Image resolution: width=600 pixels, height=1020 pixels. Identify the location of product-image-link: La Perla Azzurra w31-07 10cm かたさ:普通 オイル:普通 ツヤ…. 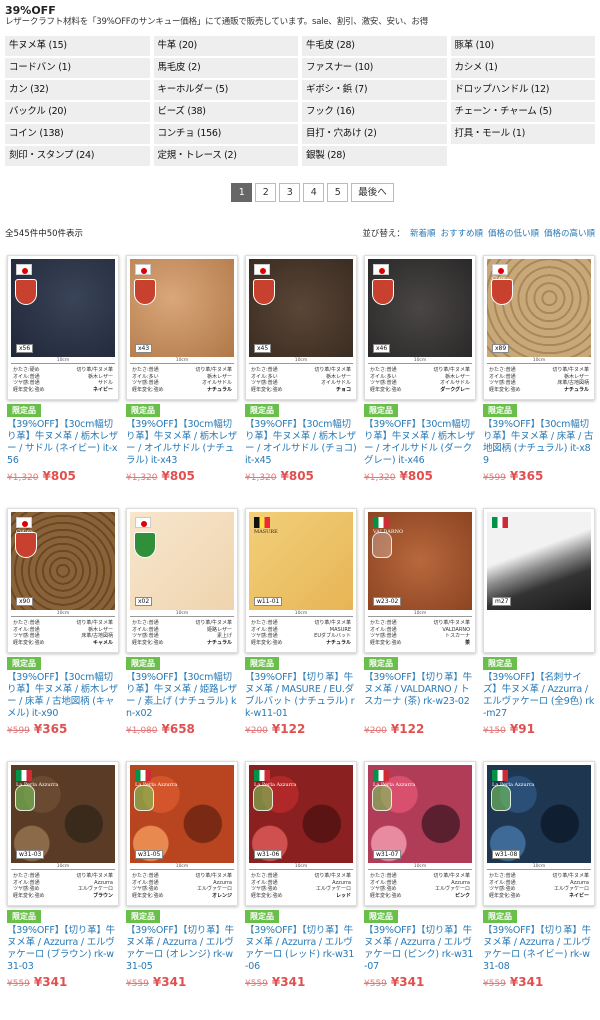
(420, 833).